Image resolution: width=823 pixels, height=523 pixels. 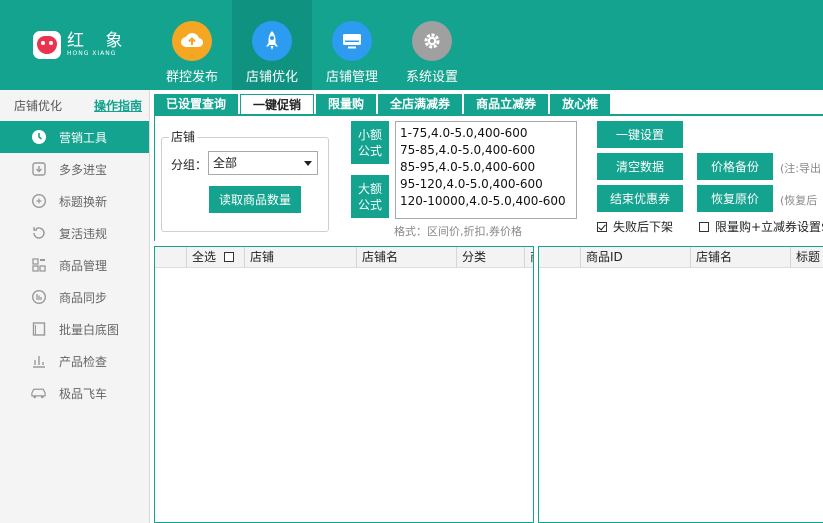 I want to click on topnav-shop-manage: 店铺管理, so click(x=352, y=45).